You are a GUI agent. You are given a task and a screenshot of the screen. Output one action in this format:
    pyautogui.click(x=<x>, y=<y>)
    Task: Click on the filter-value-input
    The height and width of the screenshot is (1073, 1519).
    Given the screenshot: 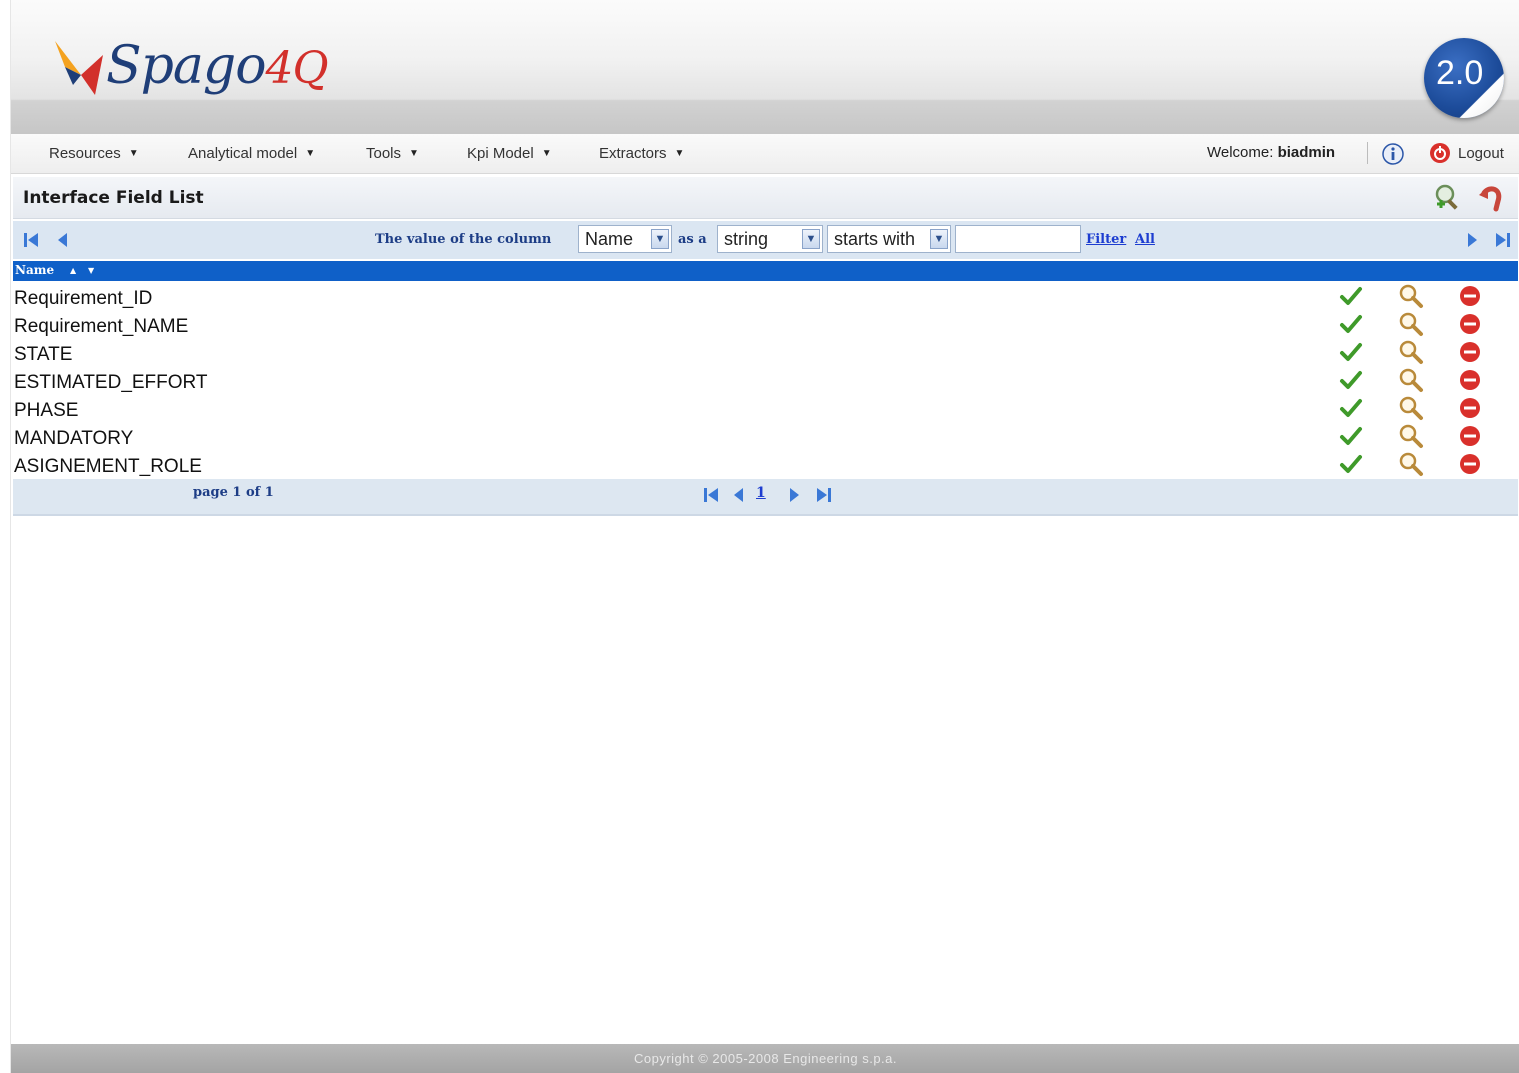 What is the action you would take?
    pyautogui.click(x=1018, y=239)
    